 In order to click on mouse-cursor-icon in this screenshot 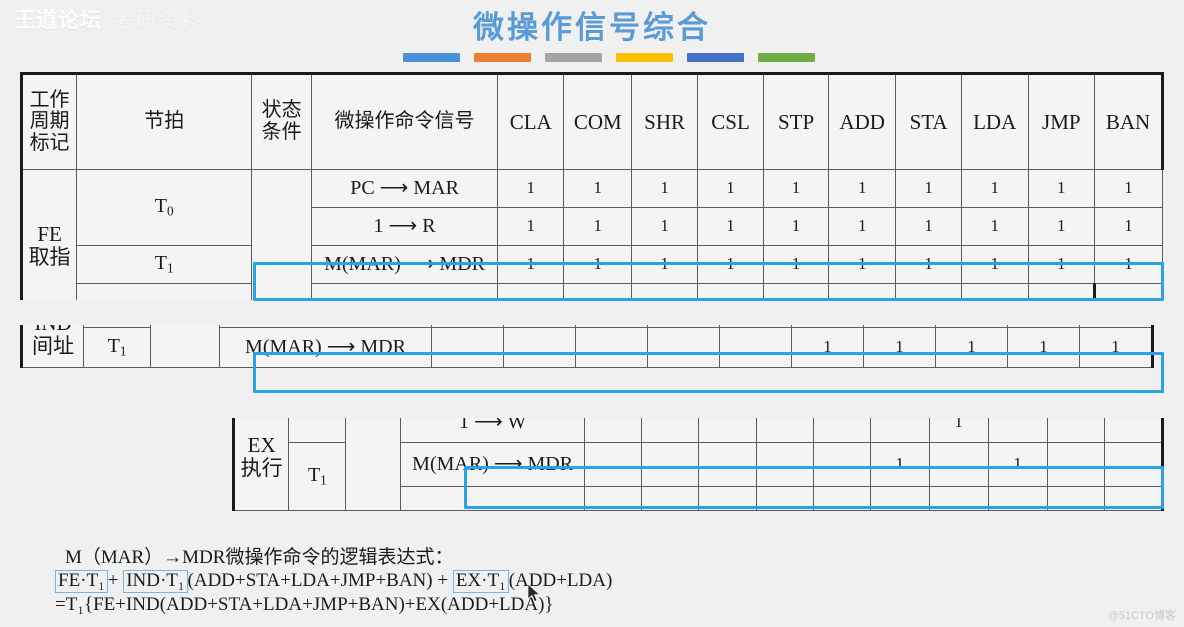, I will do `click(534, 593)`.